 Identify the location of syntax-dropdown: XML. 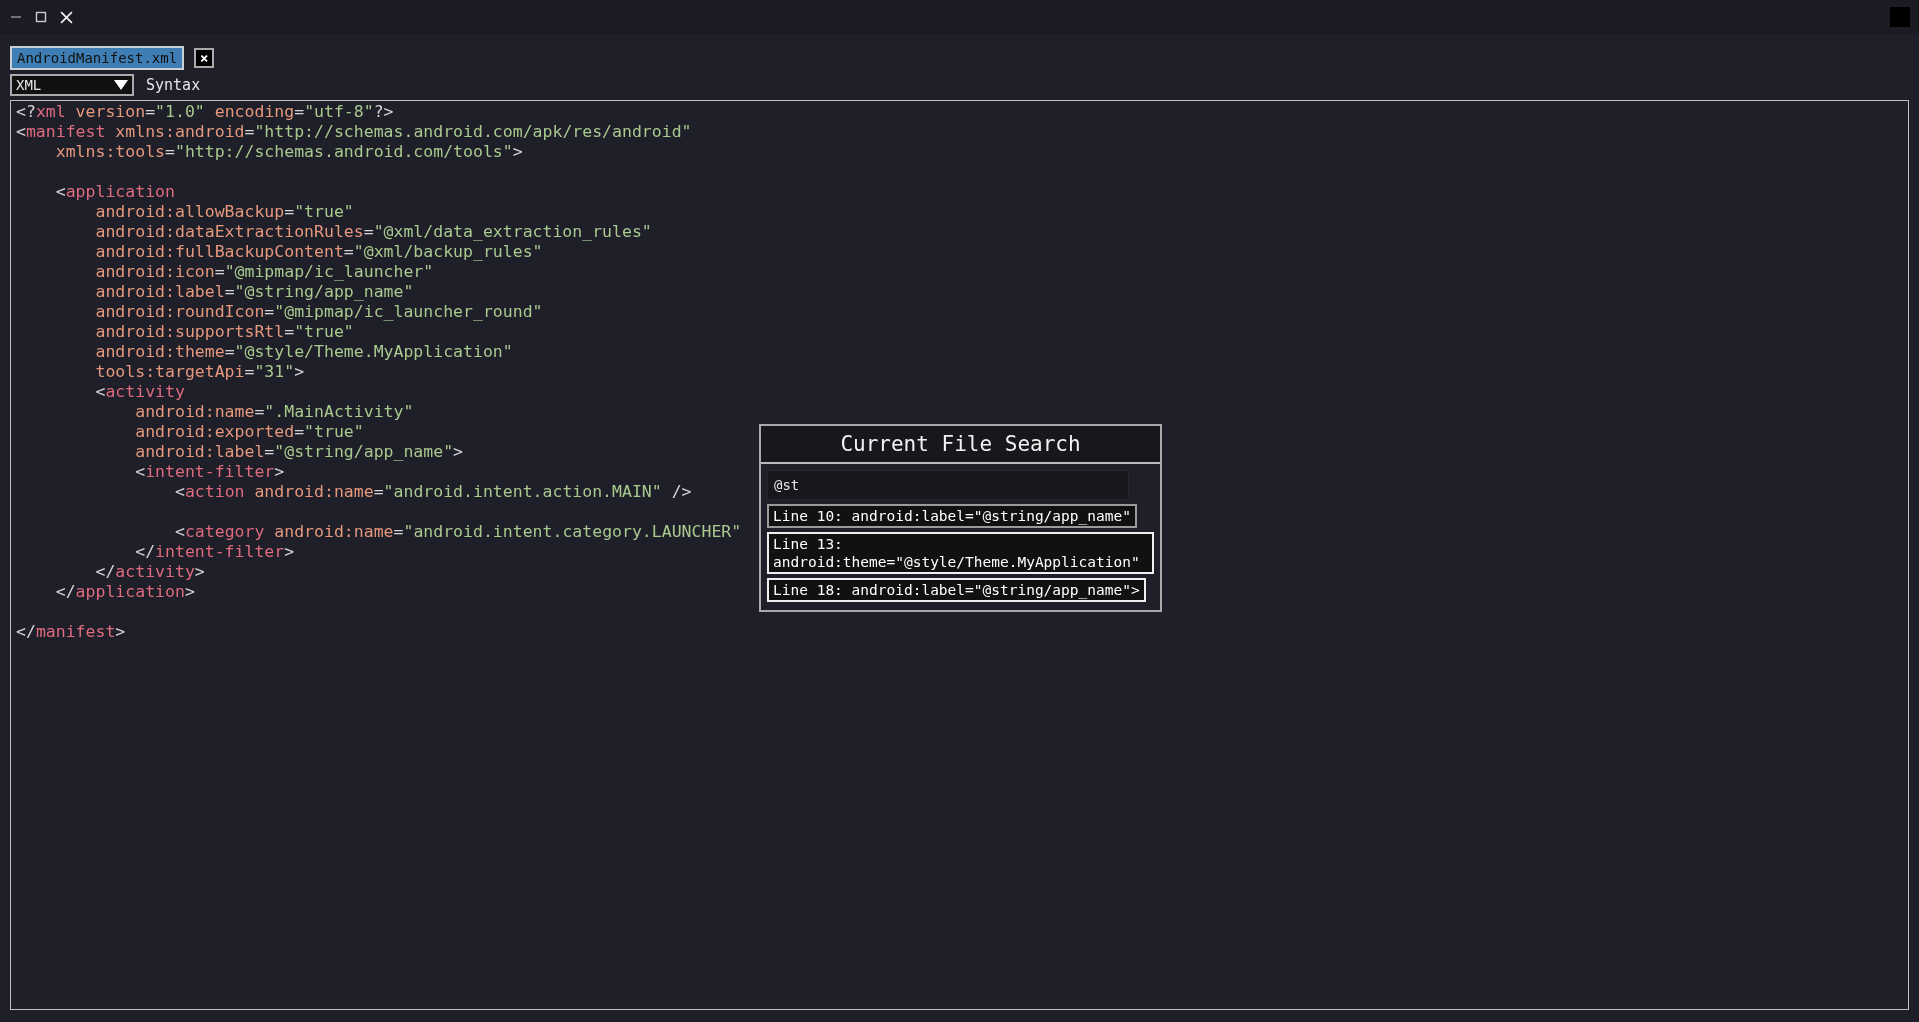
(72, 85).